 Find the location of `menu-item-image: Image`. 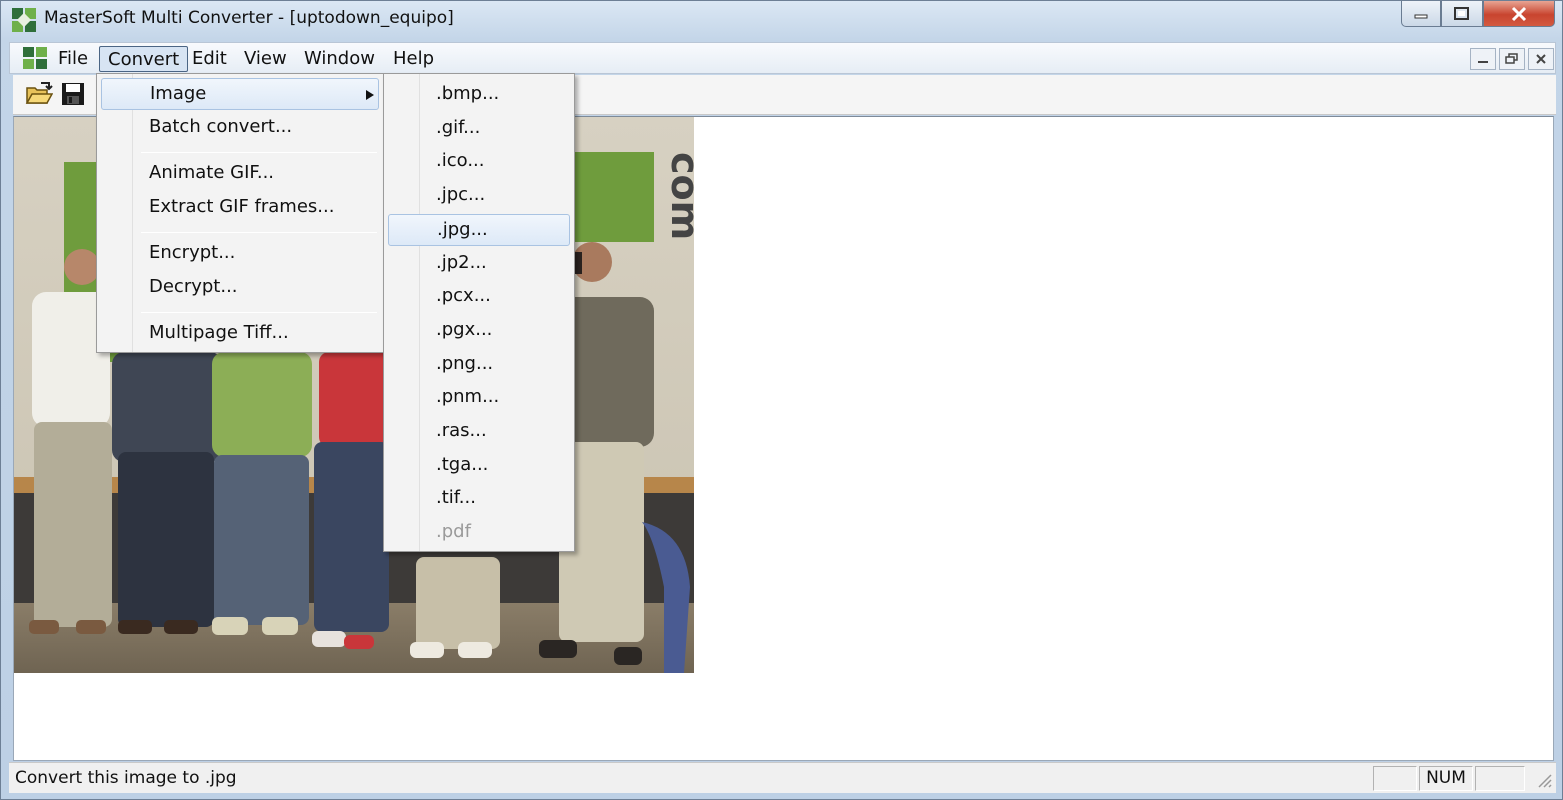

menu-item-image: Image is located at coordinates (240, 94).